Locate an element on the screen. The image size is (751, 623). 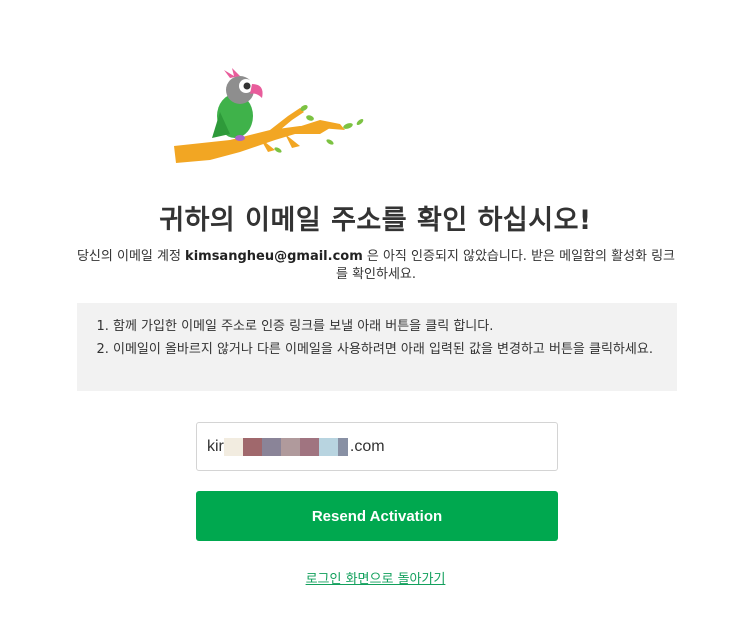
page-title: 귀하의 이메일 주소를 확인 하십시오! is located at coordinates (375, 220).